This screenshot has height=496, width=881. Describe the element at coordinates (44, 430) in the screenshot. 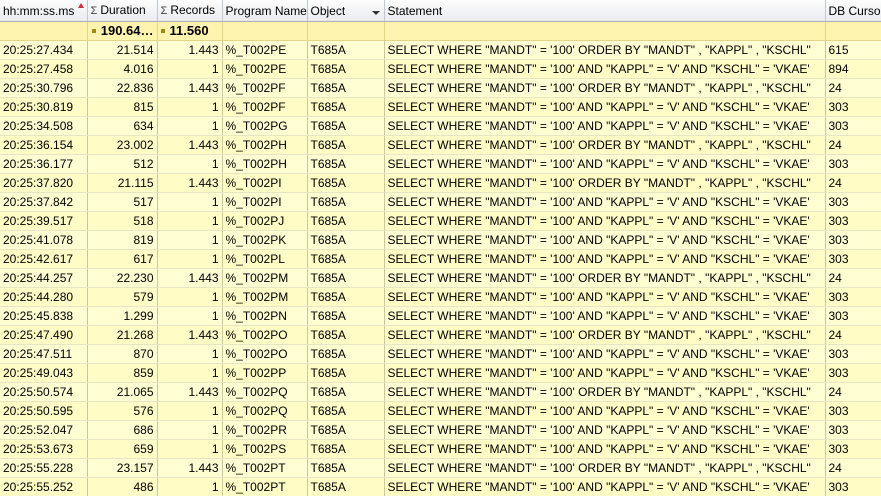

I see `cell-time: 20:25:52.047` at that location.